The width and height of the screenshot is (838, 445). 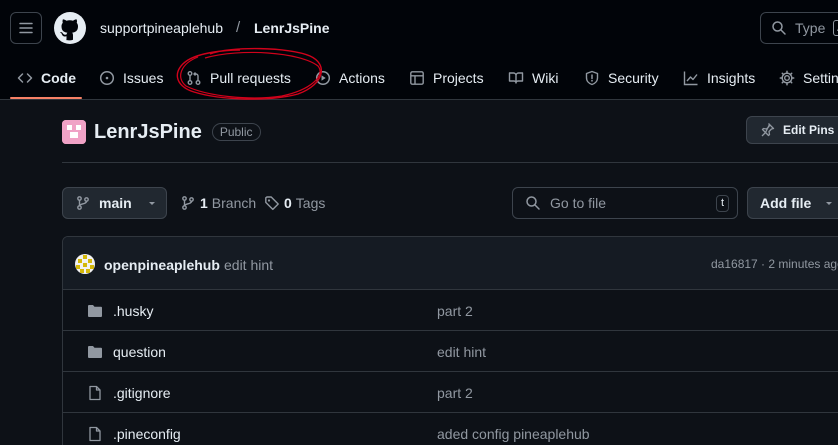 I want to click on menu-button, so click(x=26, y=28).